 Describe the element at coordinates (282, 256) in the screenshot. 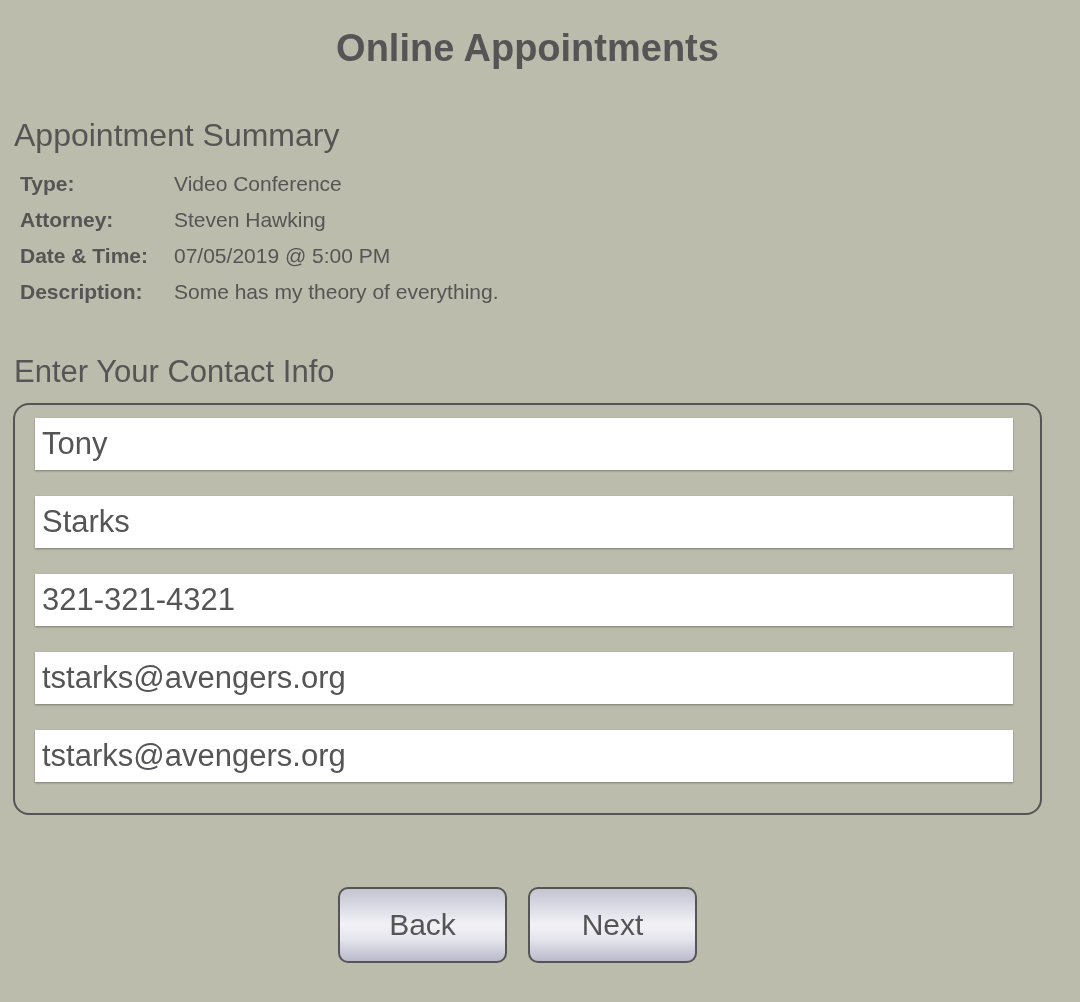

I see `summary-value: 07/05/2019 @ 5:00 PM` at that location.